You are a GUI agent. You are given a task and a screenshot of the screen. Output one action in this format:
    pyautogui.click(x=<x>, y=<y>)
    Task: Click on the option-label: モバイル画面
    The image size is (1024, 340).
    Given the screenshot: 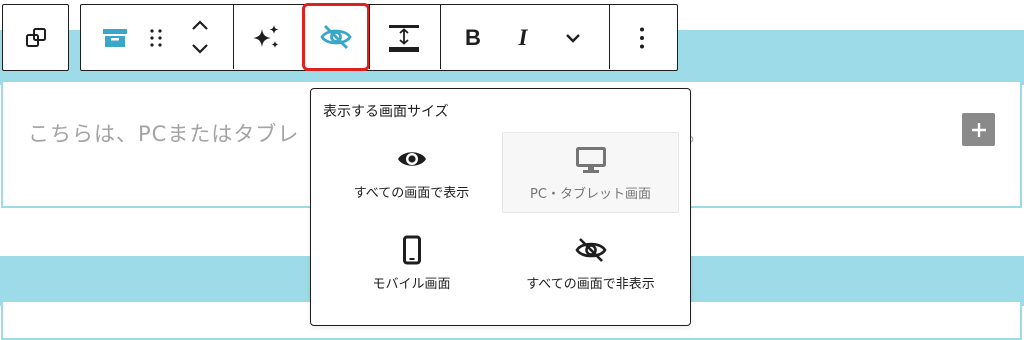 What is the action you would take?
    pyautogui.click(x=411, y=284)
    